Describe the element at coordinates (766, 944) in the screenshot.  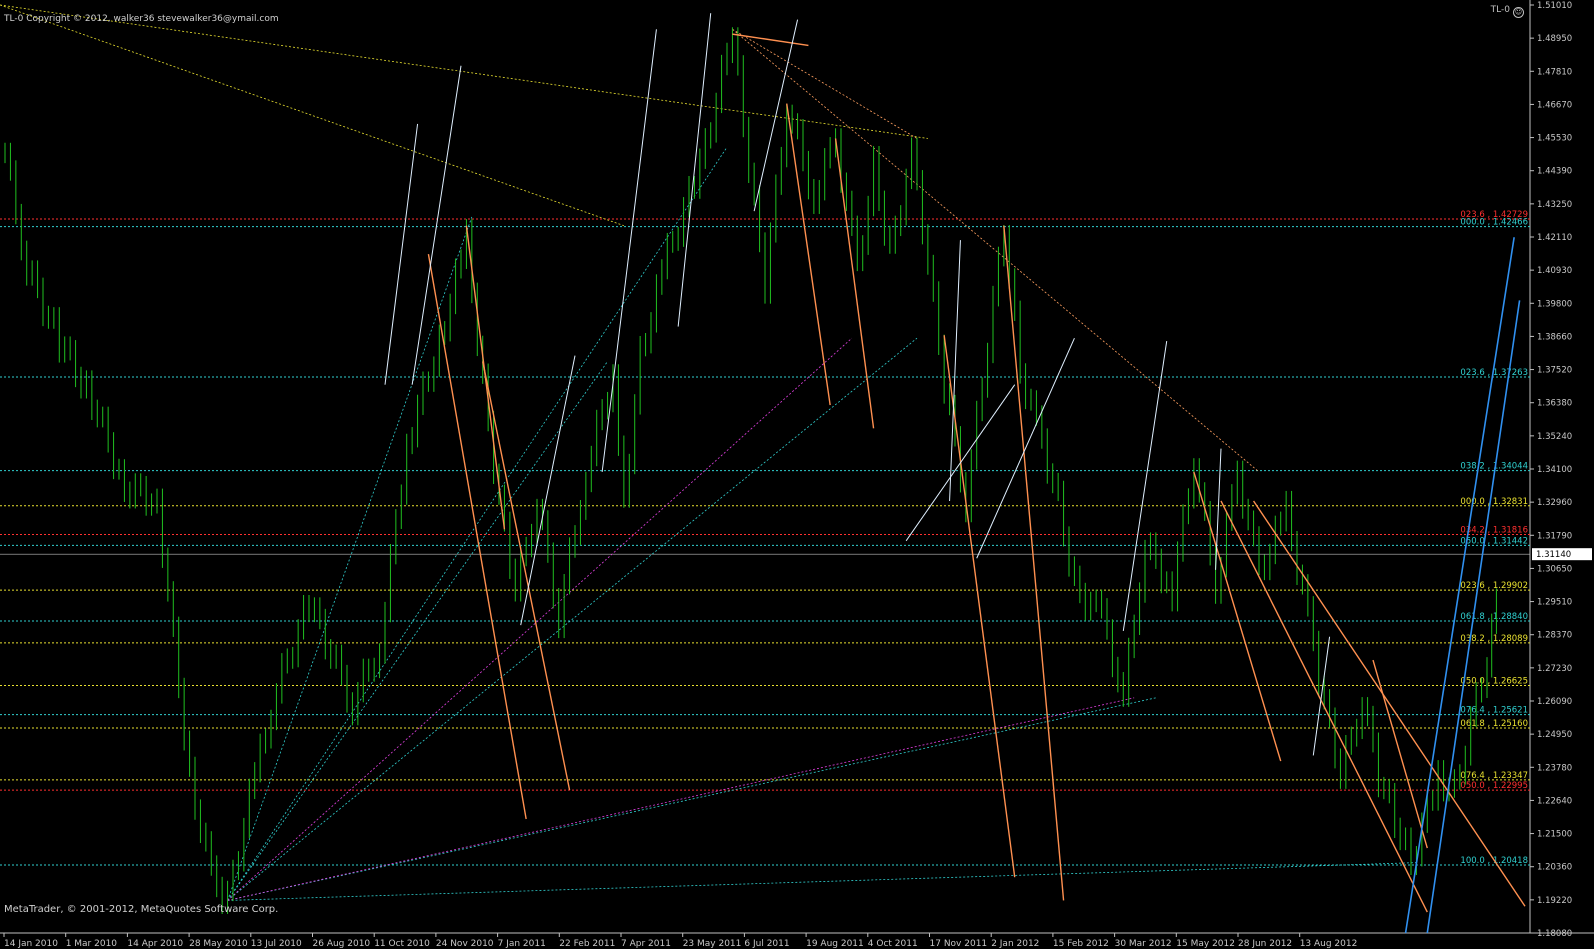
I see `x-tick-label: 6 Jul 2011` at that location.